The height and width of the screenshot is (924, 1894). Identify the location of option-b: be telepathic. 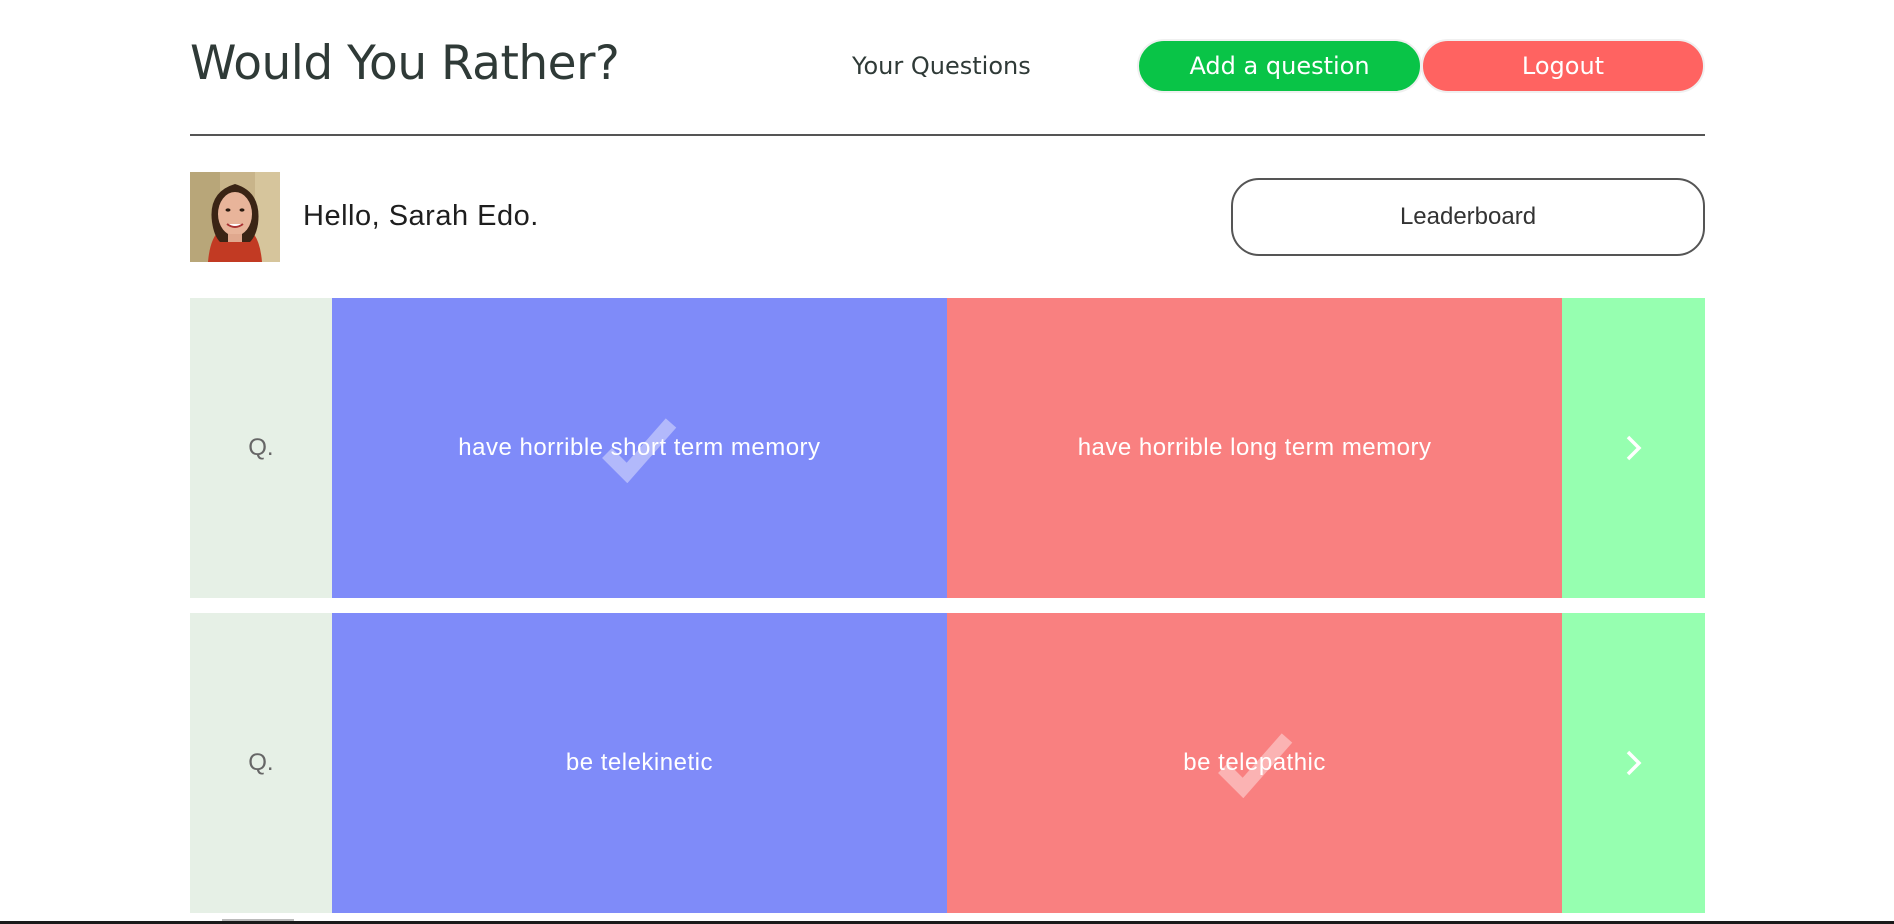
(1255, 763).